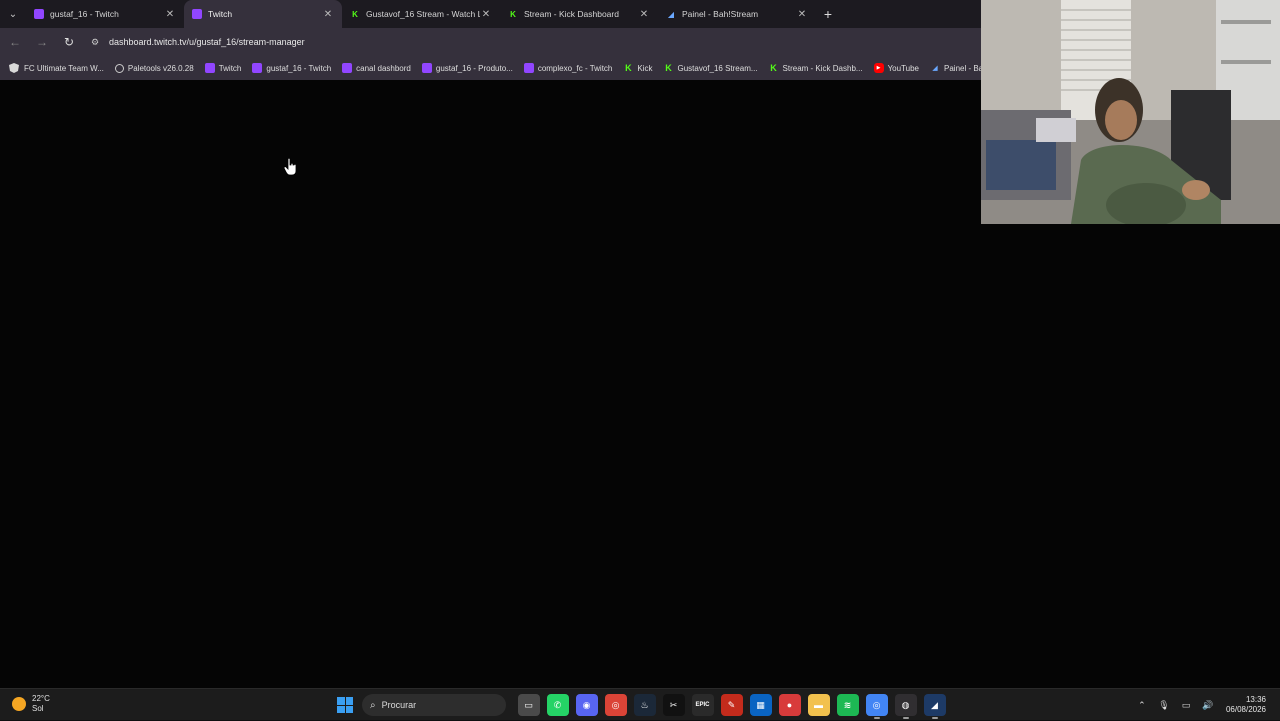  What do you see at coordinates (434, 705) in the screenshot?
I see `taskbar-search: ⌕ Procurar` at bounding box center [434, 705].